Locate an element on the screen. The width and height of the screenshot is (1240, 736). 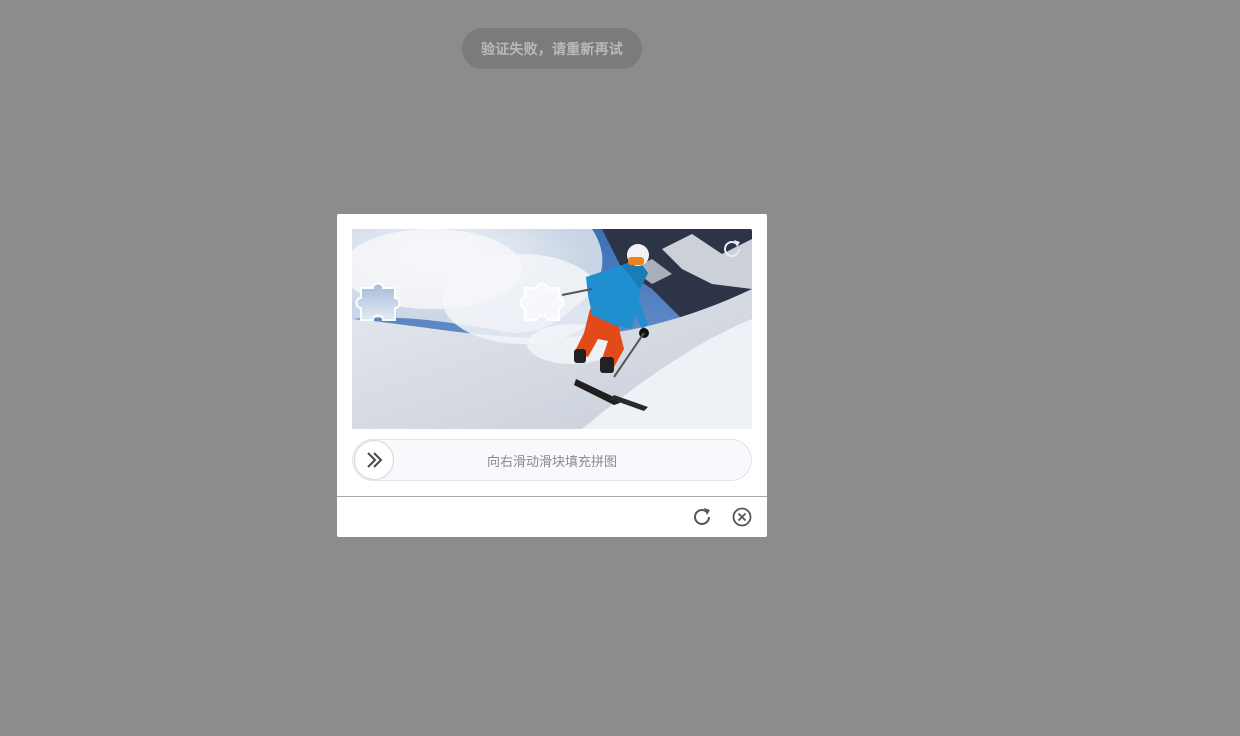
error-toast: 验证失败，请重新再试 is located at coordinates (552, 48).